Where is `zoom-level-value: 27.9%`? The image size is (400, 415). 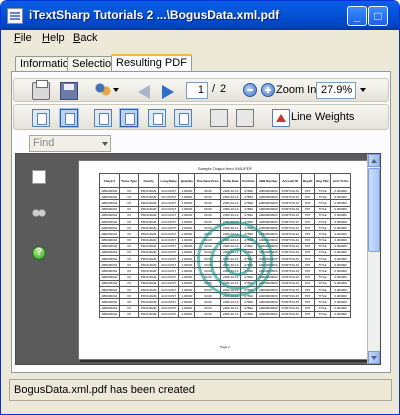 zoom-level-value: 27.9% is located at coordinates (337, 90).